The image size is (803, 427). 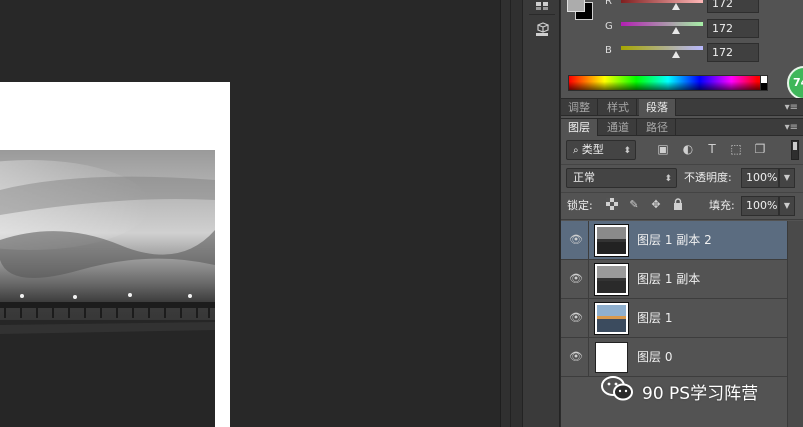 I want to click on layers-tab-bar: 图层 通道 路径 ▾≡, so click(x=682, y=127).